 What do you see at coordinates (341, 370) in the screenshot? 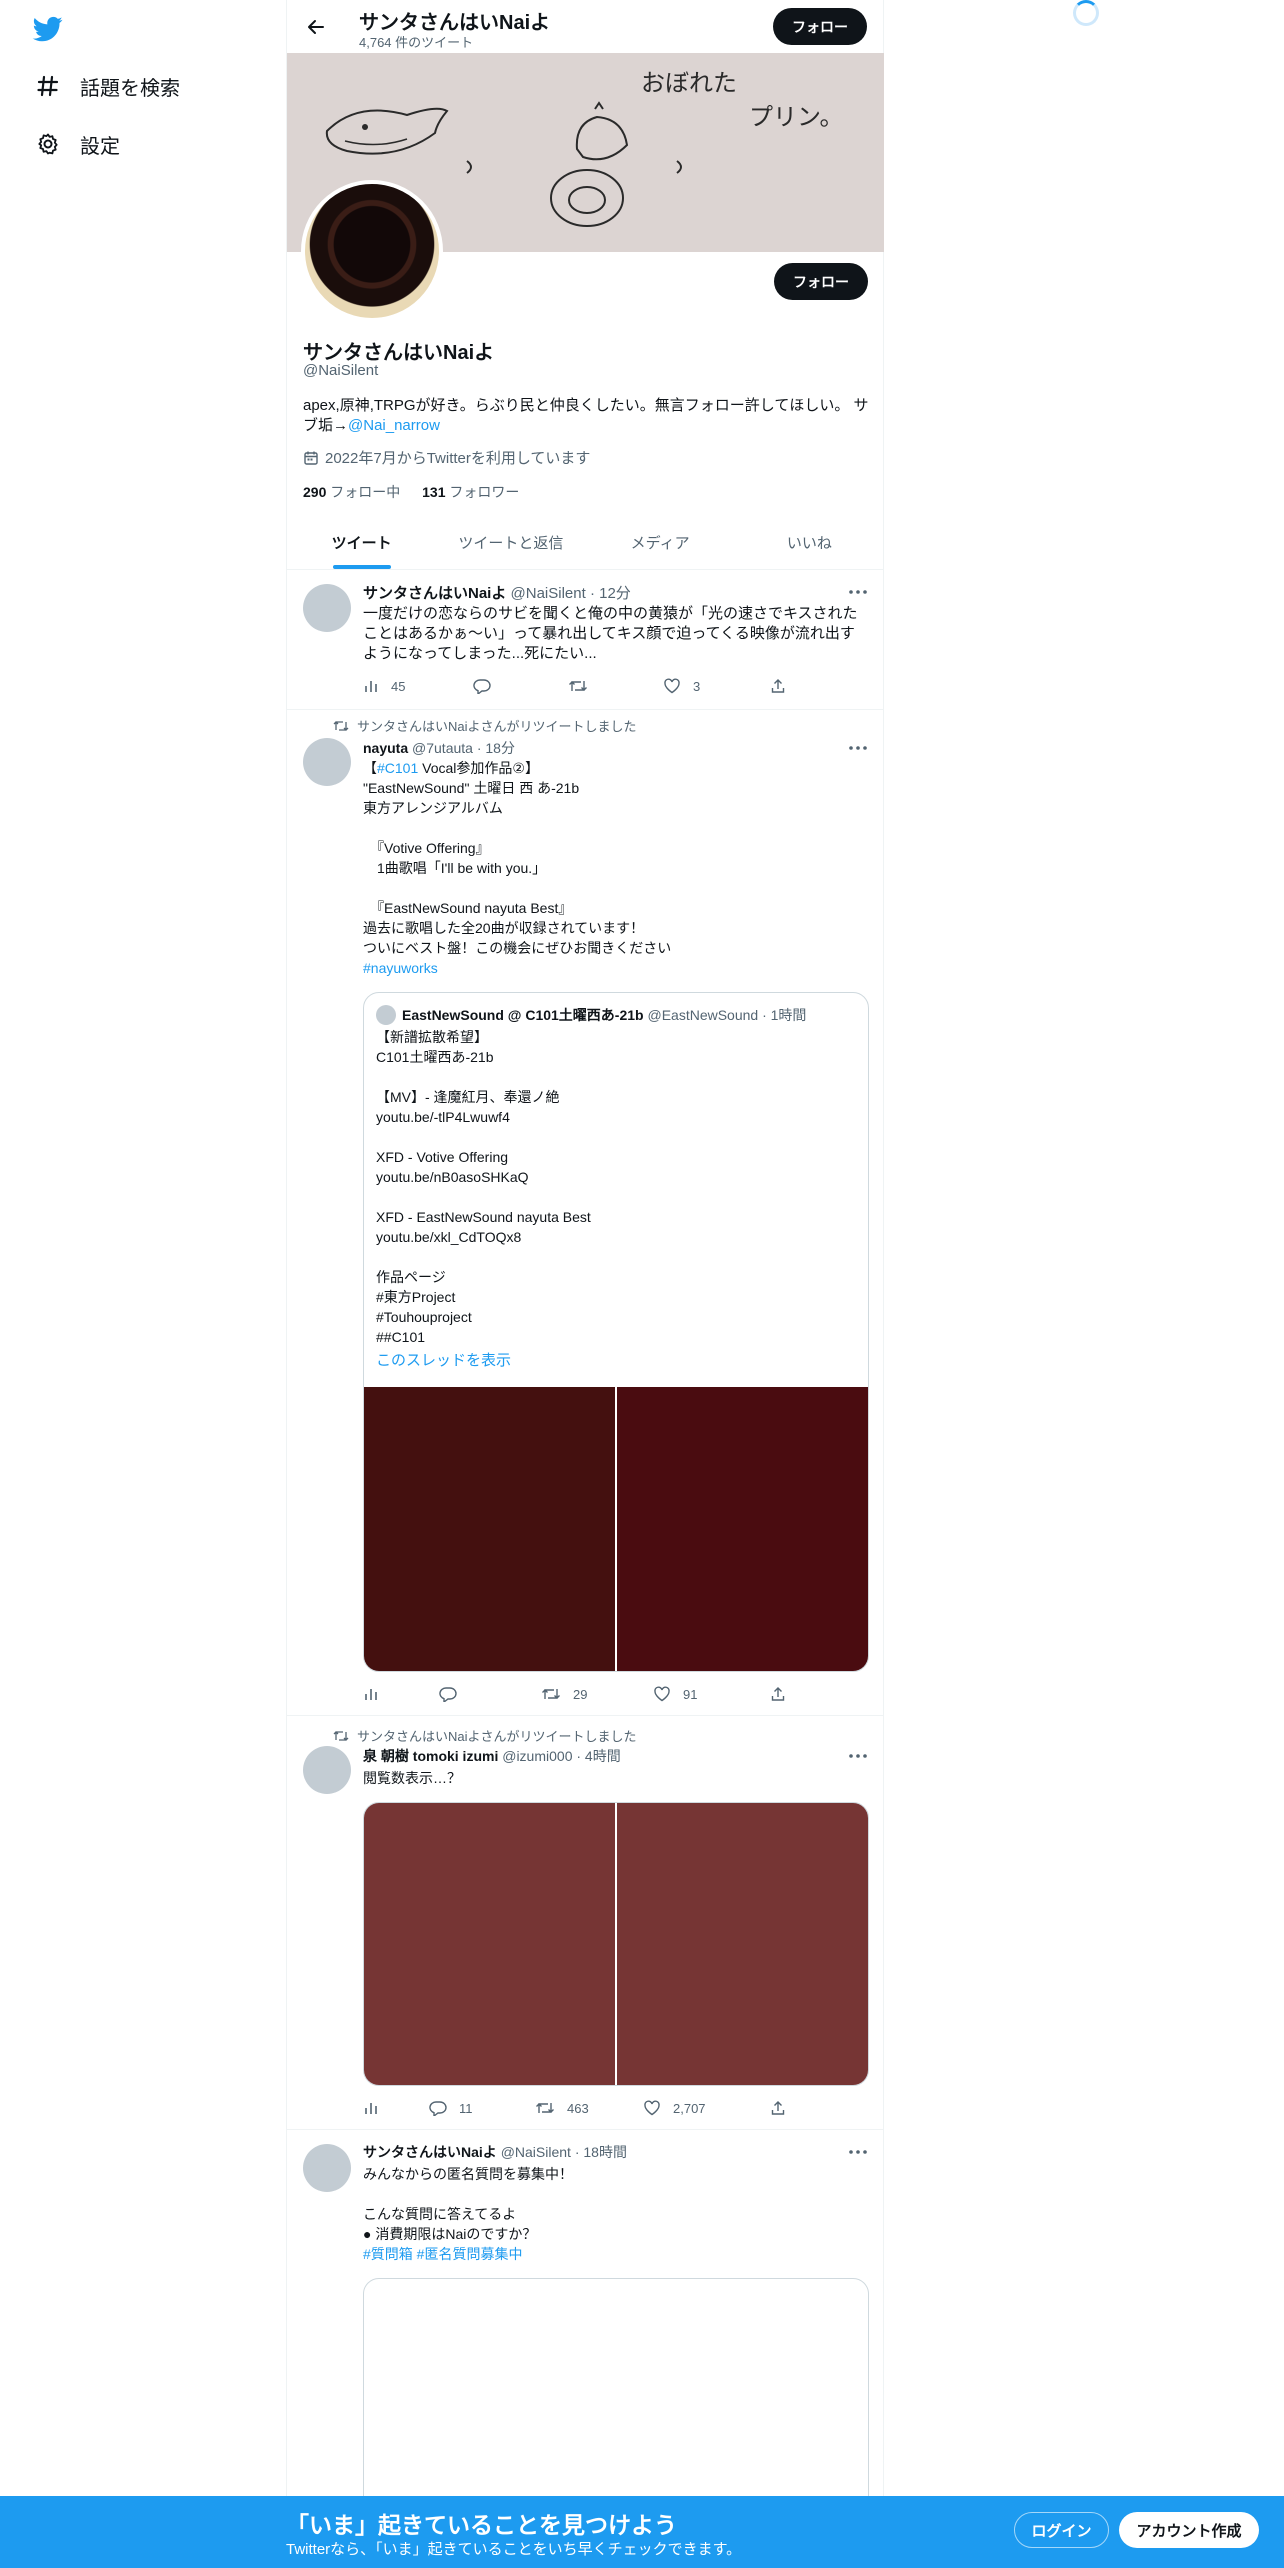
I see `profile-handle: @NaiSilent` at bounding box center [341, 370].